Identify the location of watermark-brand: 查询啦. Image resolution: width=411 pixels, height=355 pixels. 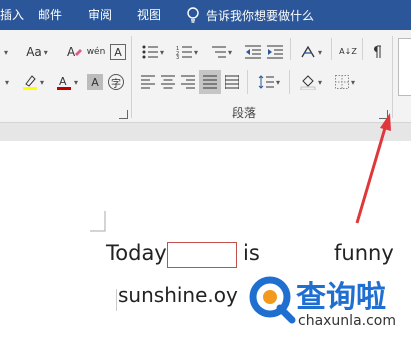
(341, 297).